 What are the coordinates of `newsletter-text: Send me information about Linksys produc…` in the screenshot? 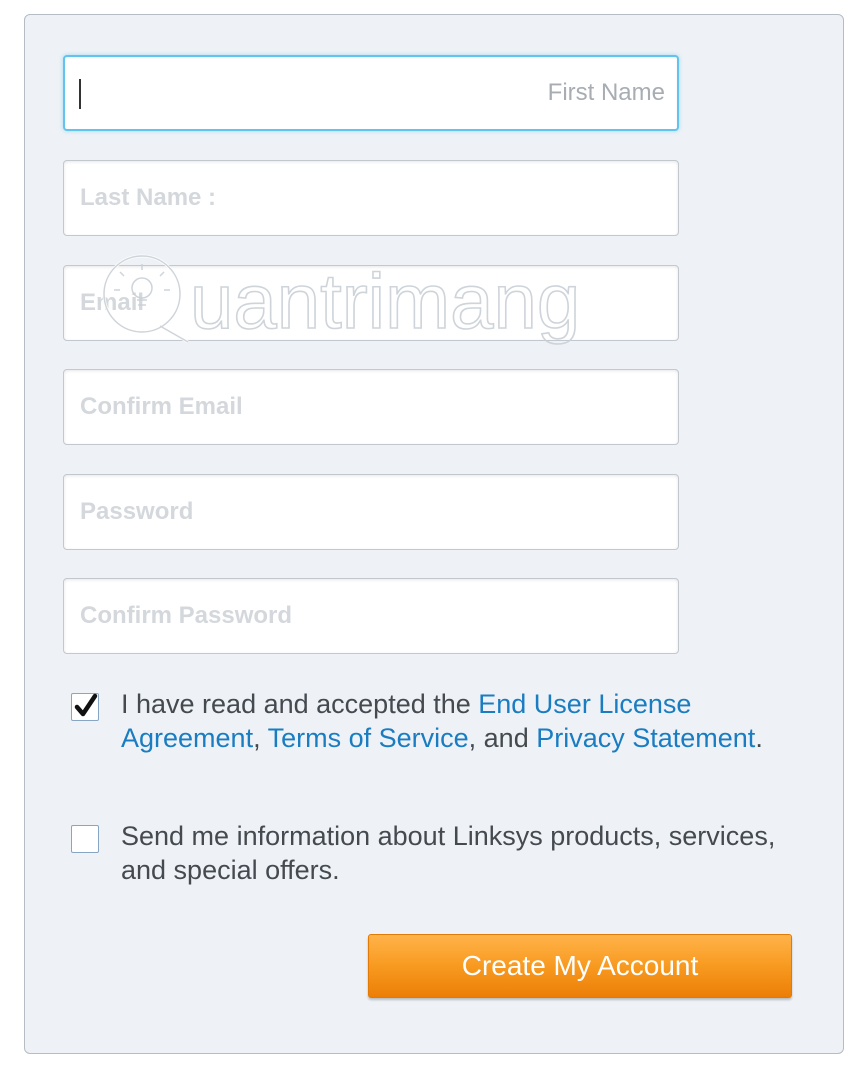 It's located at (448, 853).